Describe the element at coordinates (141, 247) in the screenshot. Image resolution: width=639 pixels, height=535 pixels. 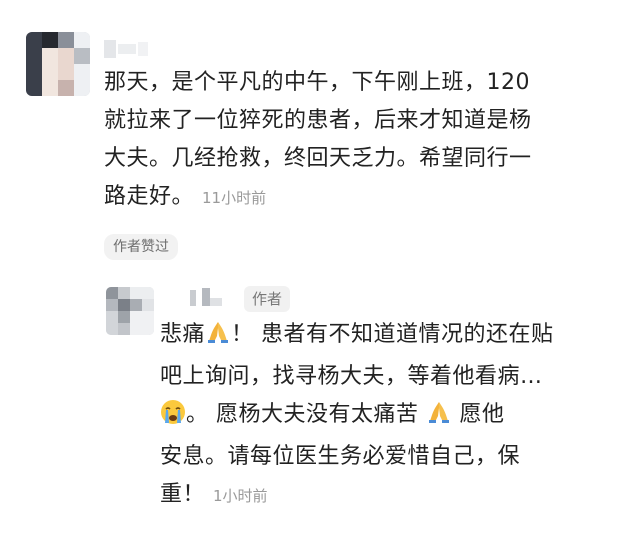
I see `liked-by-author-badge: 作者赞过` at that location.